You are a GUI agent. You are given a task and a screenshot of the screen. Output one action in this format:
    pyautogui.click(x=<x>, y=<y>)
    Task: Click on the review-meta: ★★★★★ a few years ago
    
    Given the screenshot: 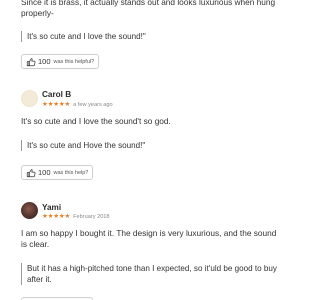 What is the action you would take?
    pyautogui.click(x=77, y=104)
    